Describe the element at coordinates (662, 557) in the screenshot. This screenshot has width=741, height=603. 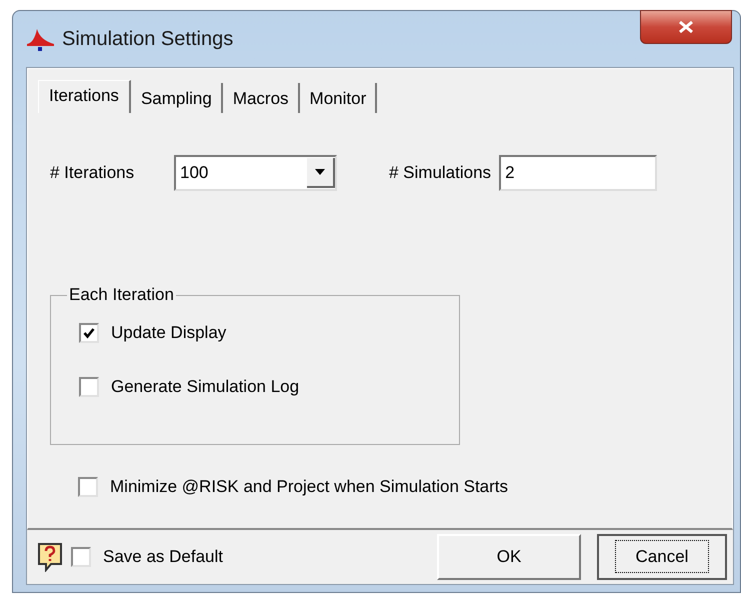
I see `cancel-button: Cancel` at that location.